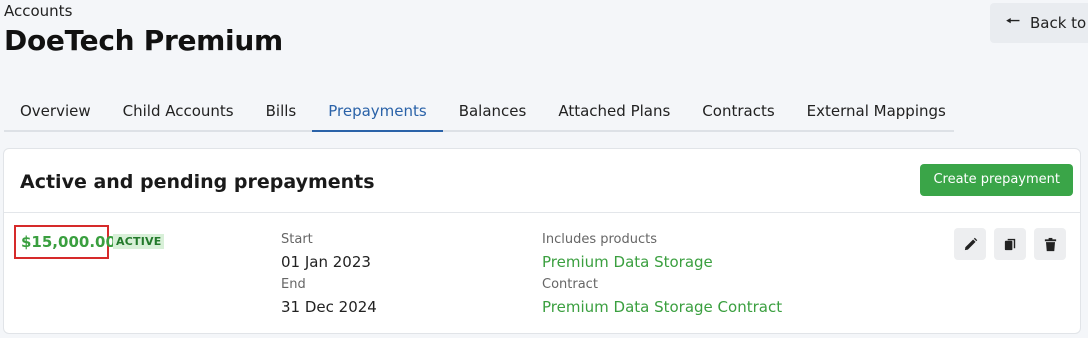 The width and height of the screenshot is (1088, 338). What do you see at coordinates (68, 242) in the screenshot?
I see `prepayment-amount: $15,000.00` at bounding box center [68, 242].